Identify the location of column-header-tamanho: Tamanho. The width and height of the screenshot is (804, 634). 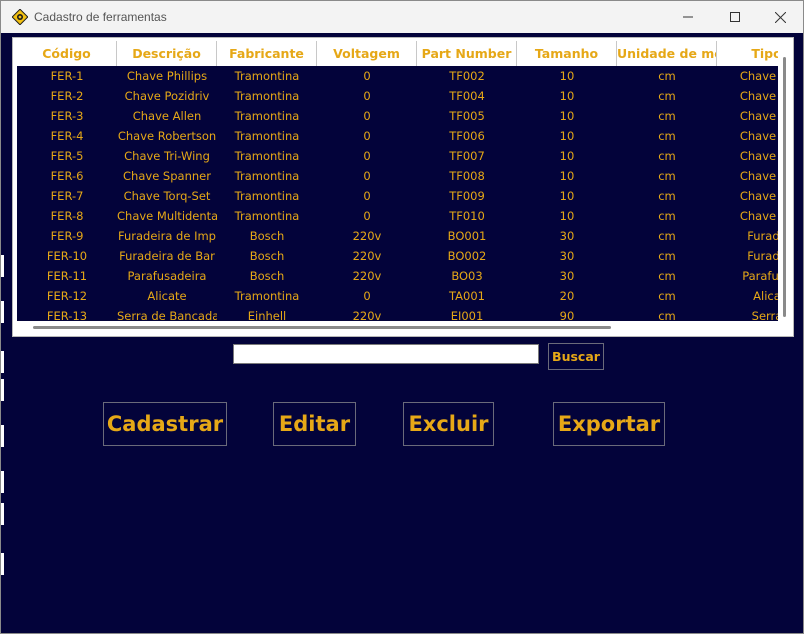
(567, 53).